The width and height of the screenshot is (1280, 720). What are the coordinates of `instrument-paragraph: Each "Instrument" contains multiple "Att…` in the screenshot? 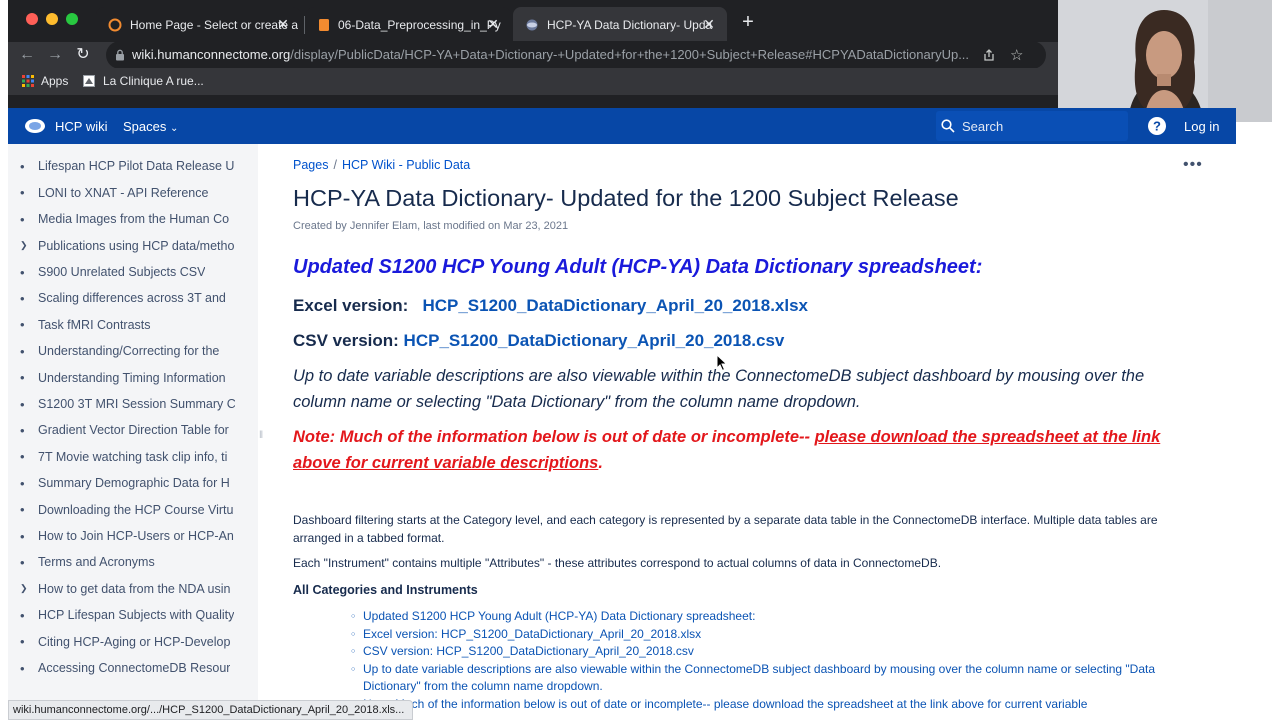 It's located at (617, 563).